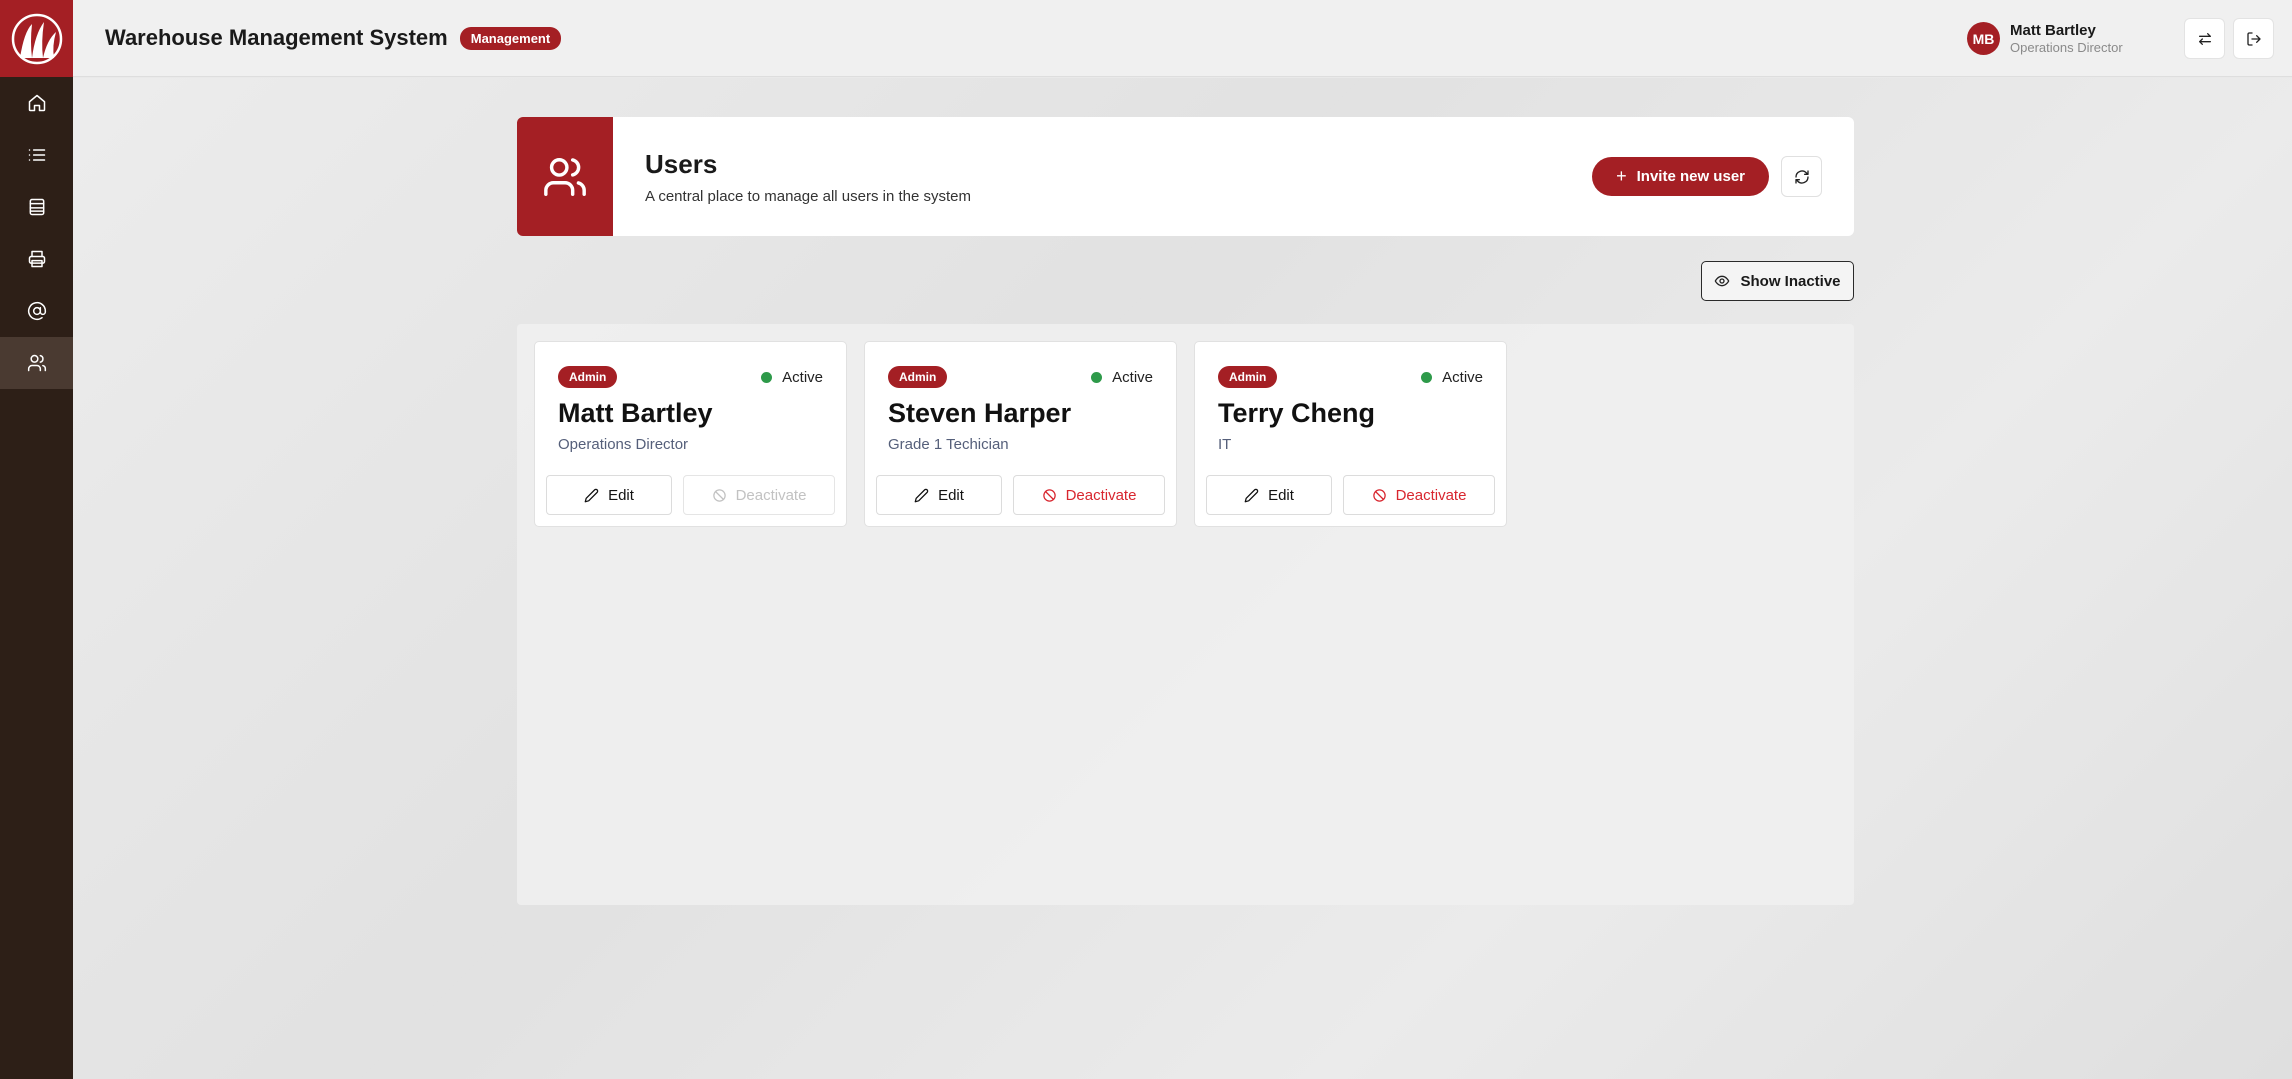 The width and height of the screenshot is (2292, 1079). I want to click on sidebar-item-inventory, so click(36, 207).